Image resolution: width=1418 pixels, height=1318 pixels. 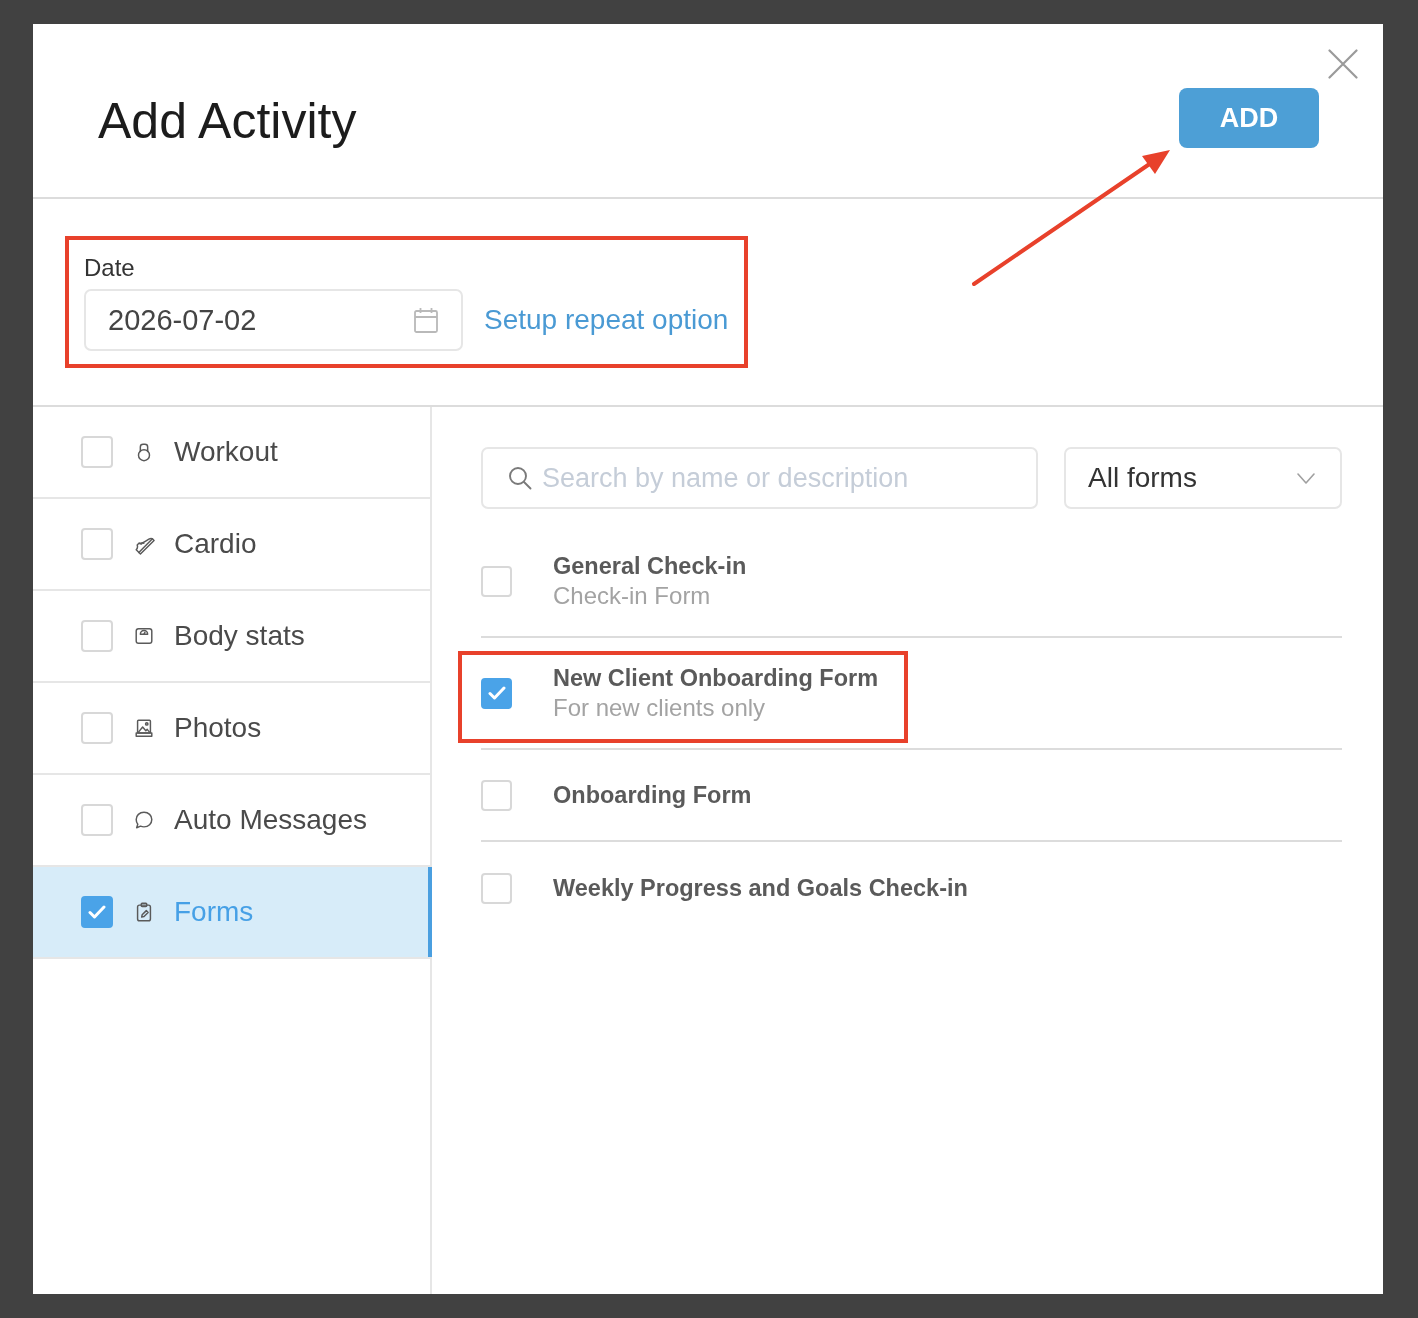 What do you see at coordinates (426, 320) in the screenshot?
I see `calendar-icon` at bounding box center [426, 320].